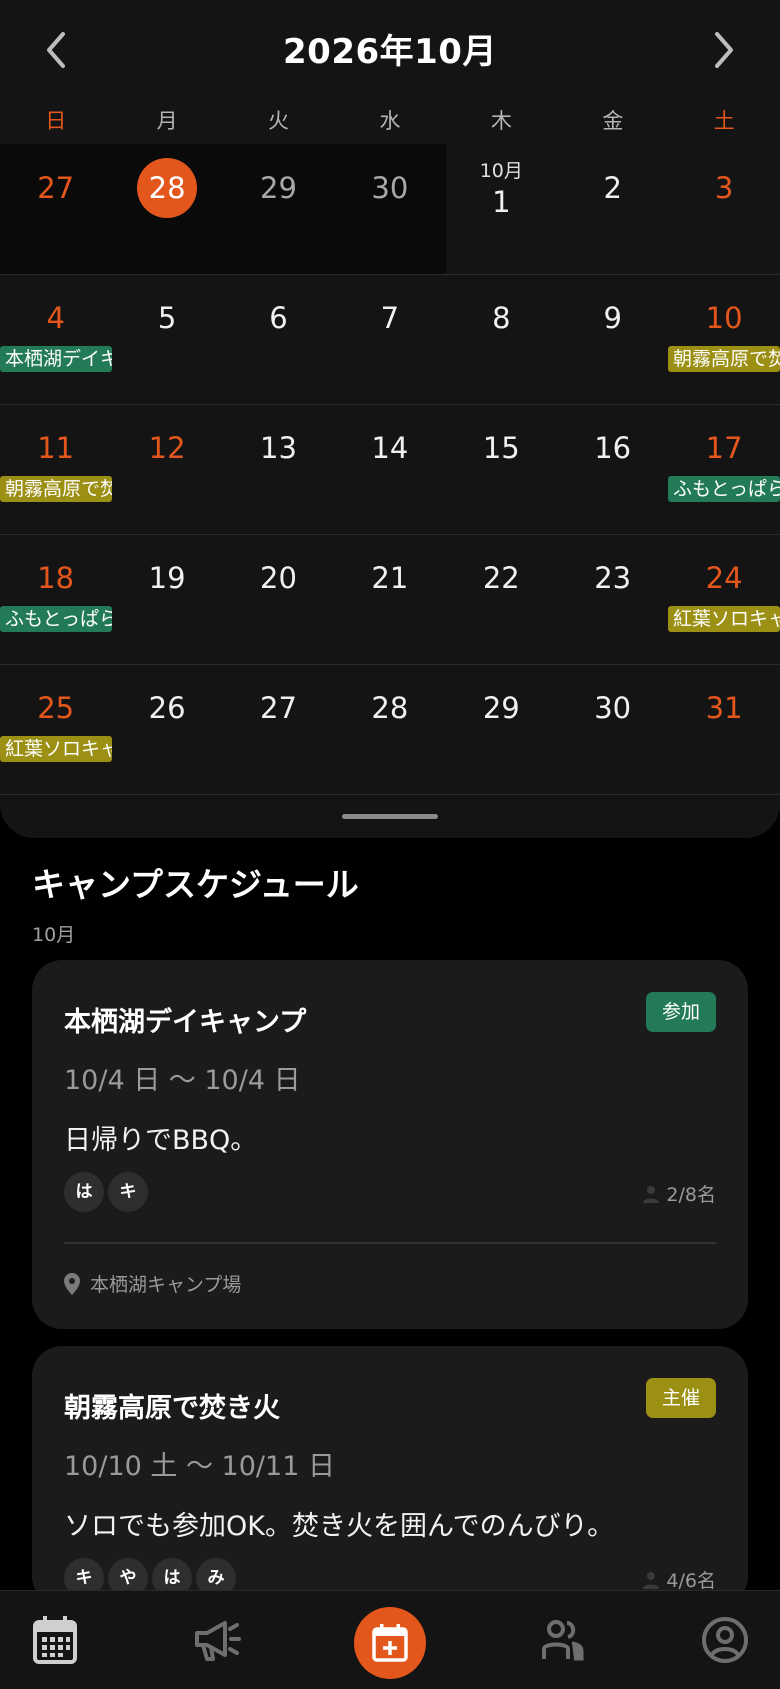 This screenshot has height=1689, width=780. What do you see at coordinates (54, 935) in the screenshot?
I see `section-month-label: 10月` at bounding box center [54, 935].